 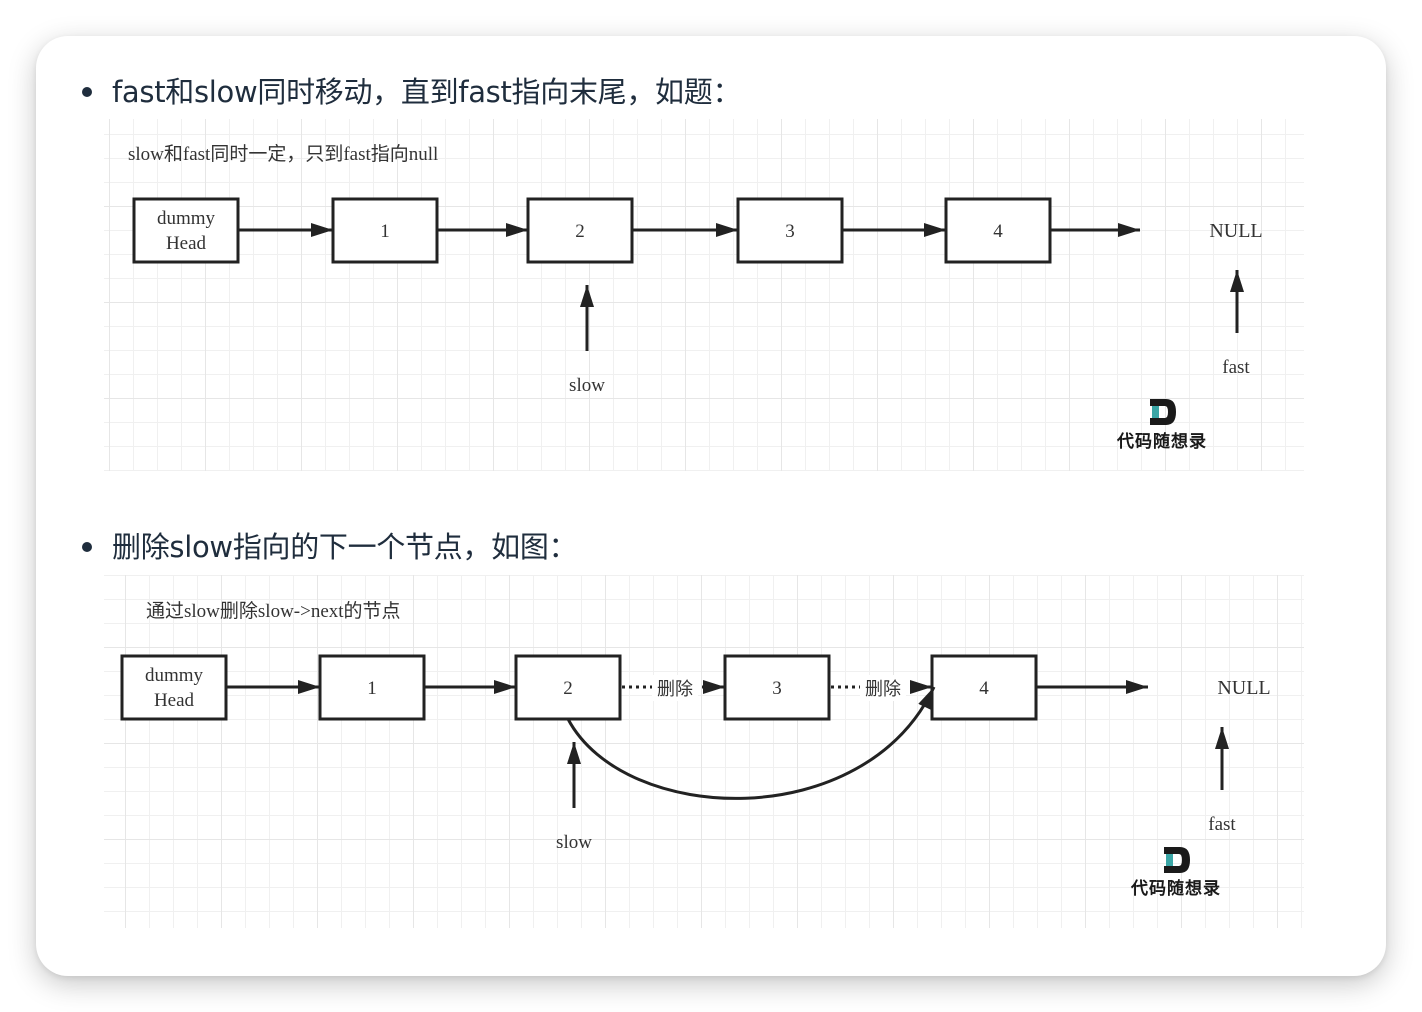 I want to click on bullet-item-2: 删除slow指向的下一个节点，如图：, so click(x=330, y=547).